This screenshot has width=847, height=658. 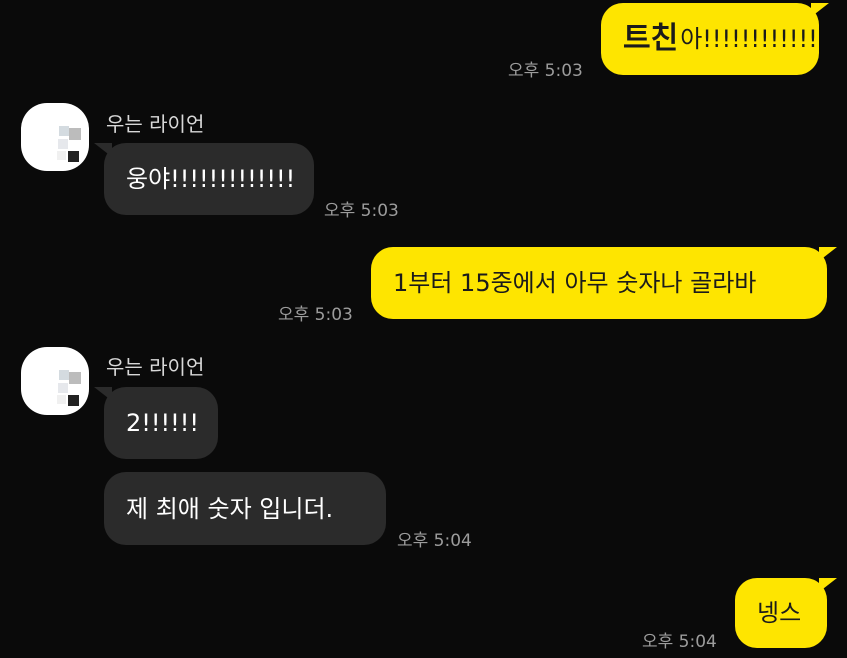 What do you see at coordinates (230, 508) in the screenshot?
I see `message-text: 제 최애 숫자 입니더.` at bounding box center [230, 508].